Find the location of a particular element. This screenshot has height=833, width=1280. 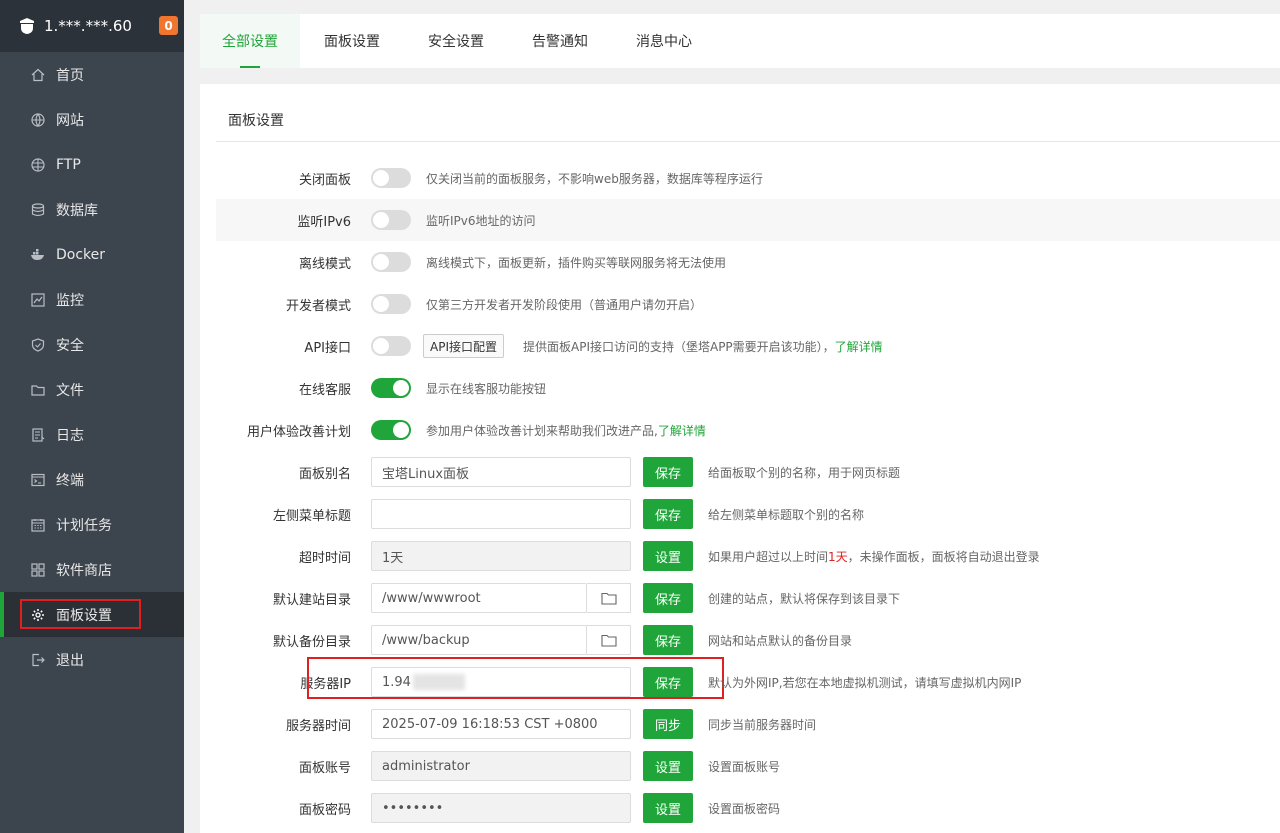

panel-alias-input: 宝塔Linux面板 is located at coordinates (501, 472).